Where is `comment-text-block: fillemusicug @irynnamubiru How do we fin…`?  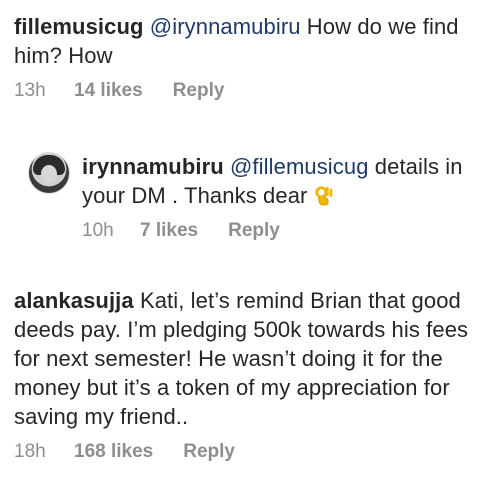 comment-text-block: fillemusicug @irynnamubiru How do we fin… is located at coordinates (249, 41).